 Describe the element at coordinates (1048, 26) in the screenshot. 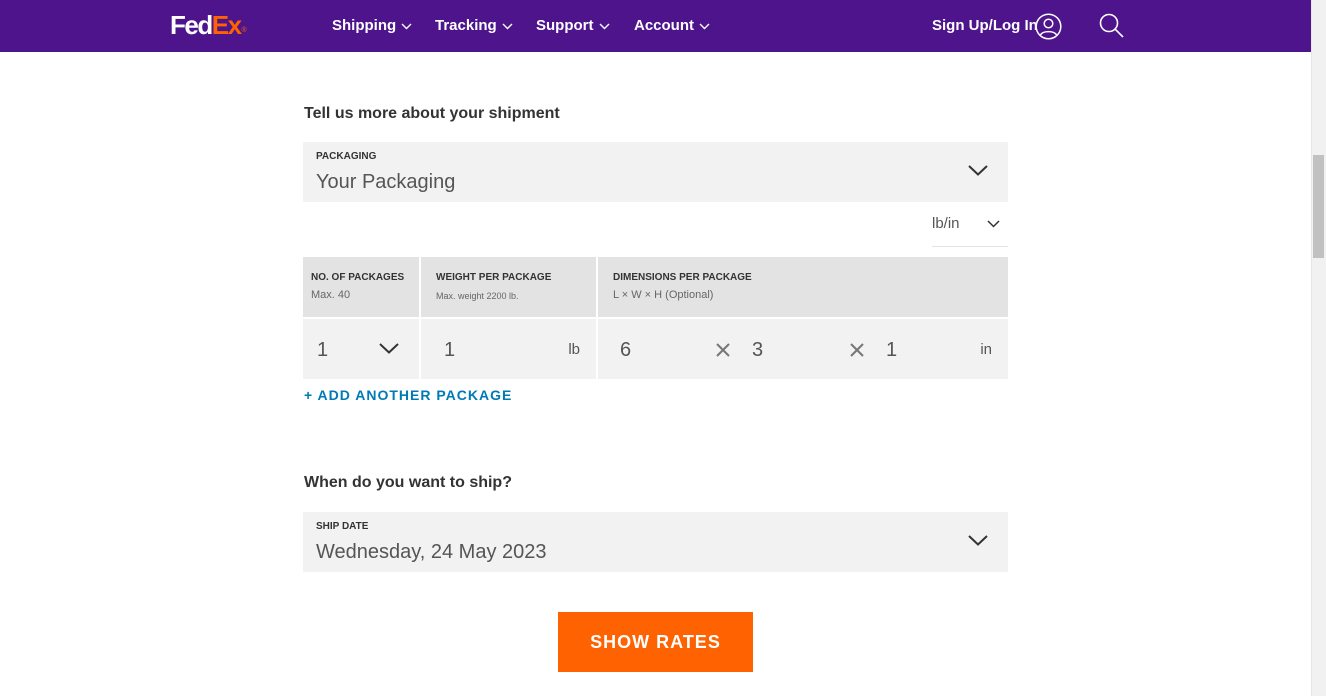

I see `user-icon` at that location.